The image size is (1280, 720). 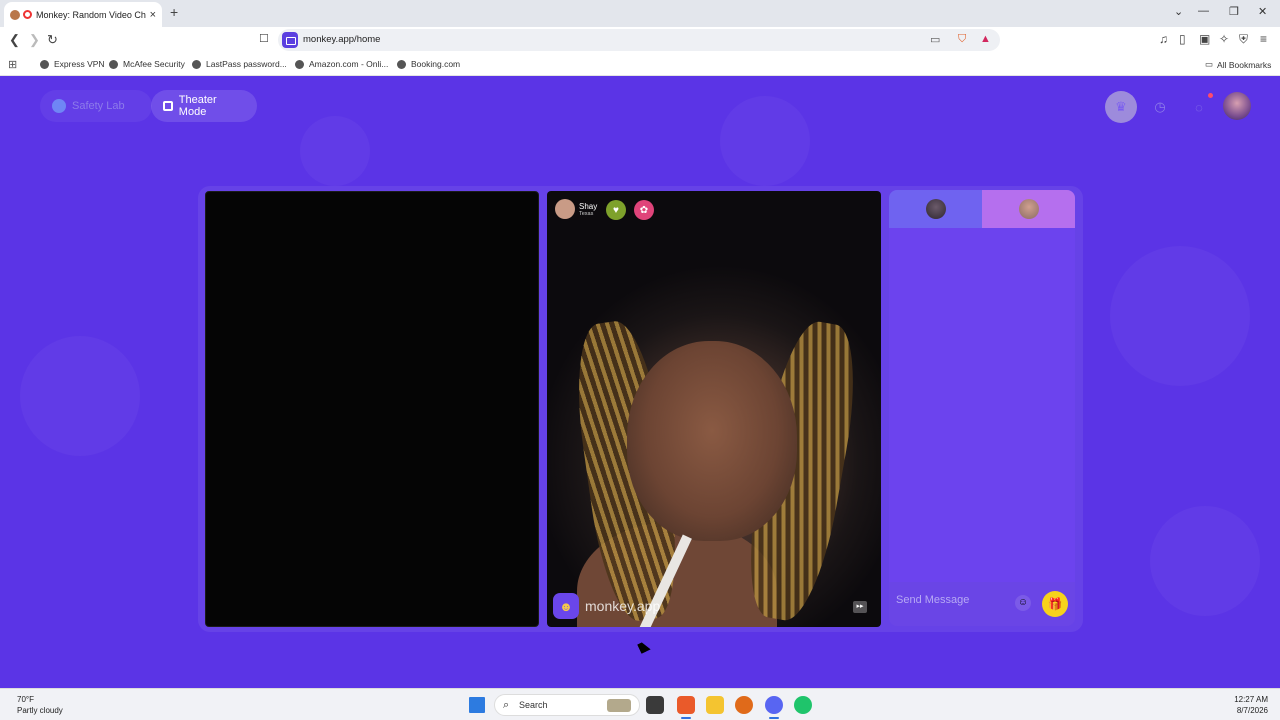 What do you see at coordinates (860, 607) in the screenshot?
I see `skip-icon: ▸▸` at bounding box center [860, 607].